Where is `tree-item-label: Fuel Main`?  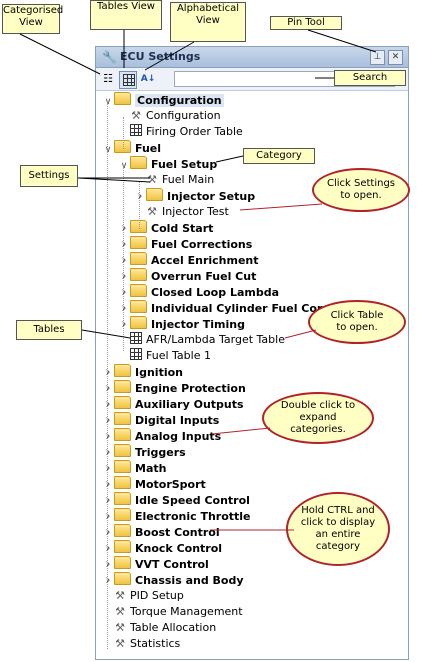
tree-item-label: Fuel Main is located at coordinates (188, 179).